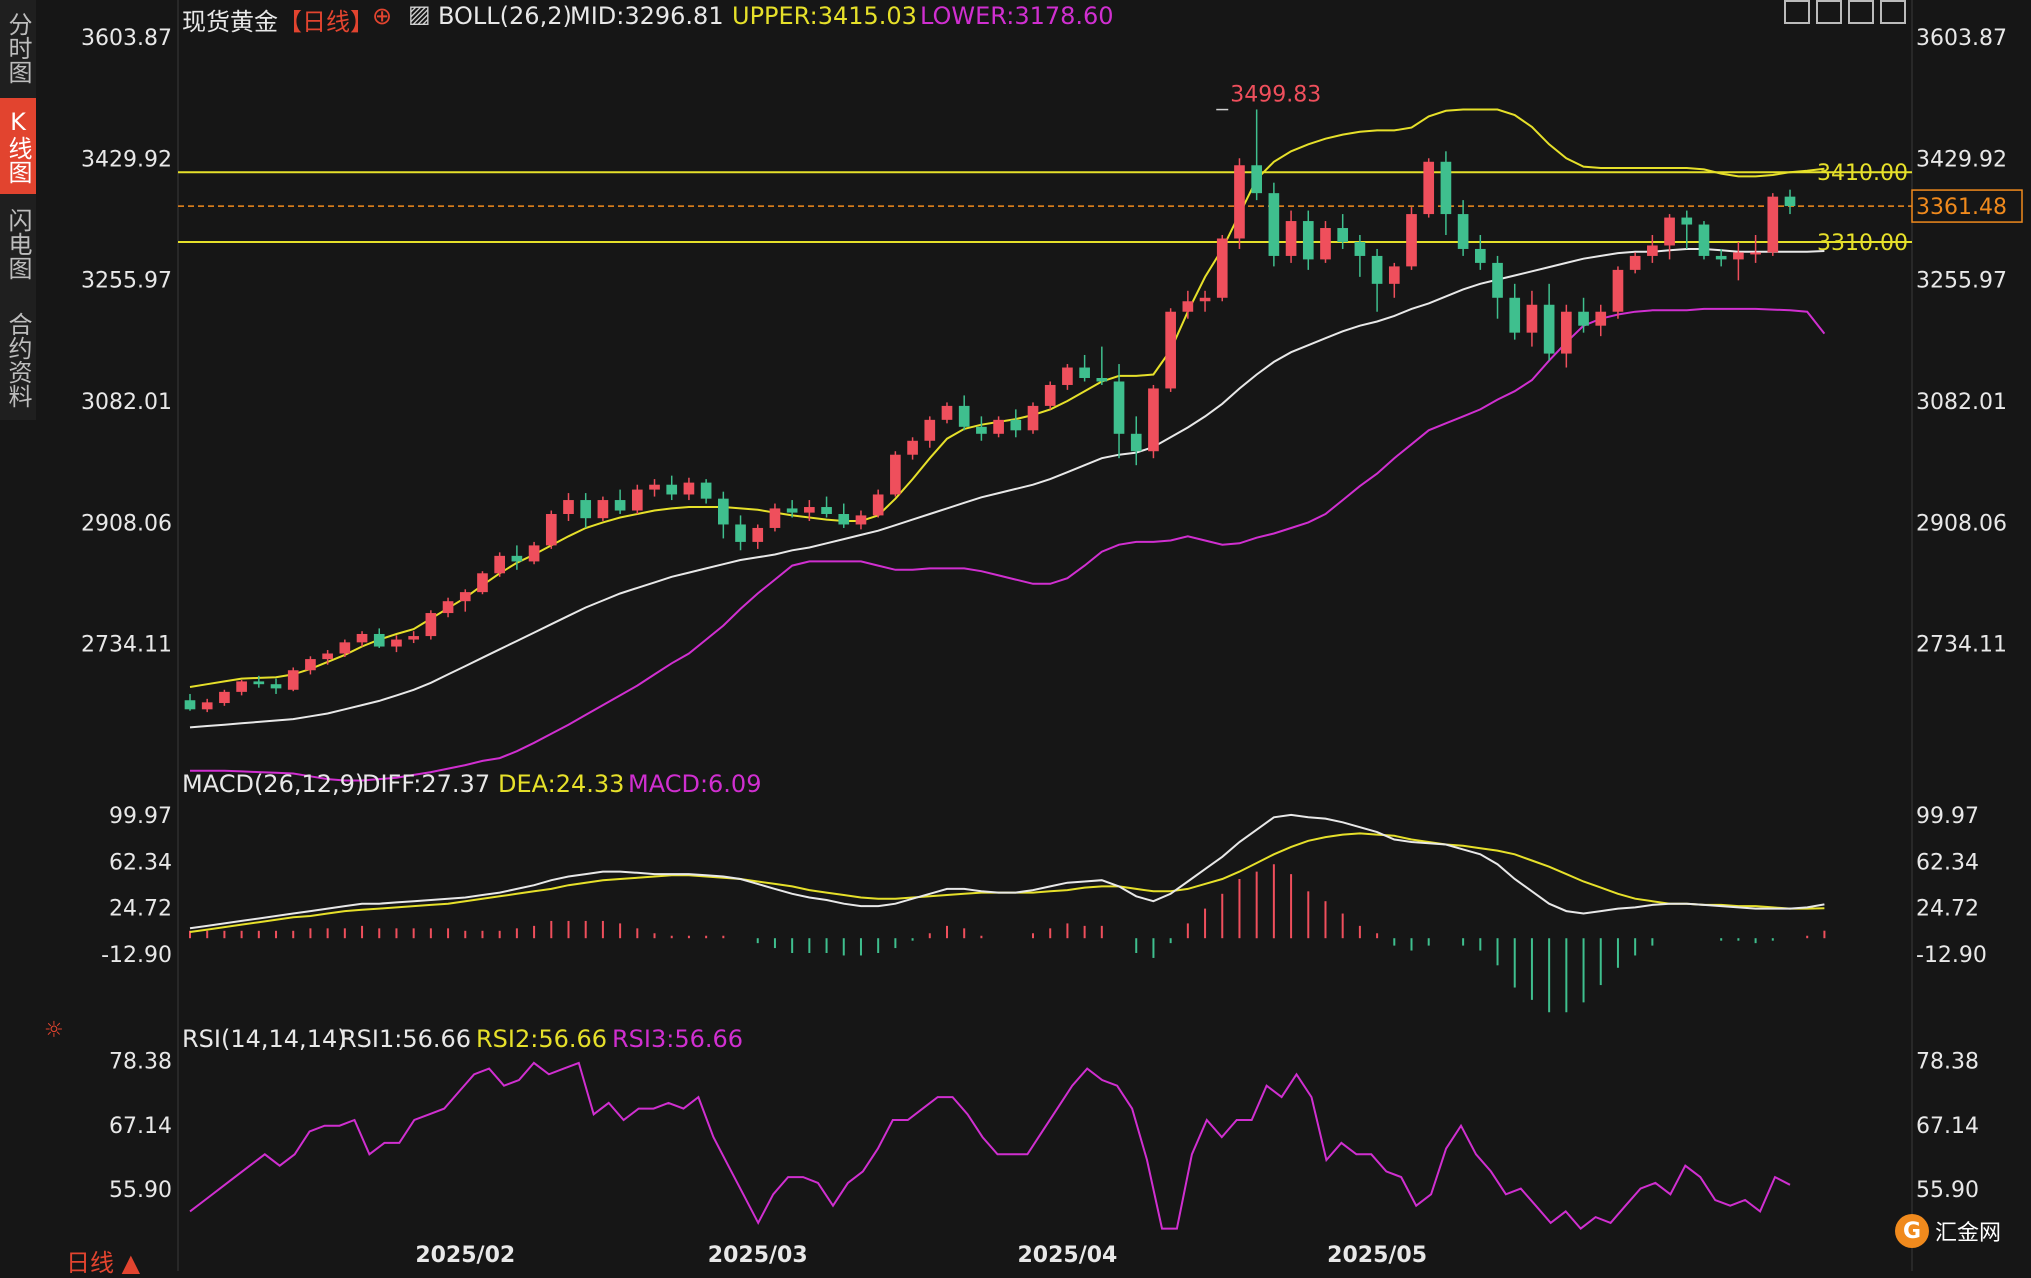 This screenshot has height=1278, width=2031. Describe the element at coordinates (18, 48) in the screenshot. I see `tab-time-share: 分时图` at that location.